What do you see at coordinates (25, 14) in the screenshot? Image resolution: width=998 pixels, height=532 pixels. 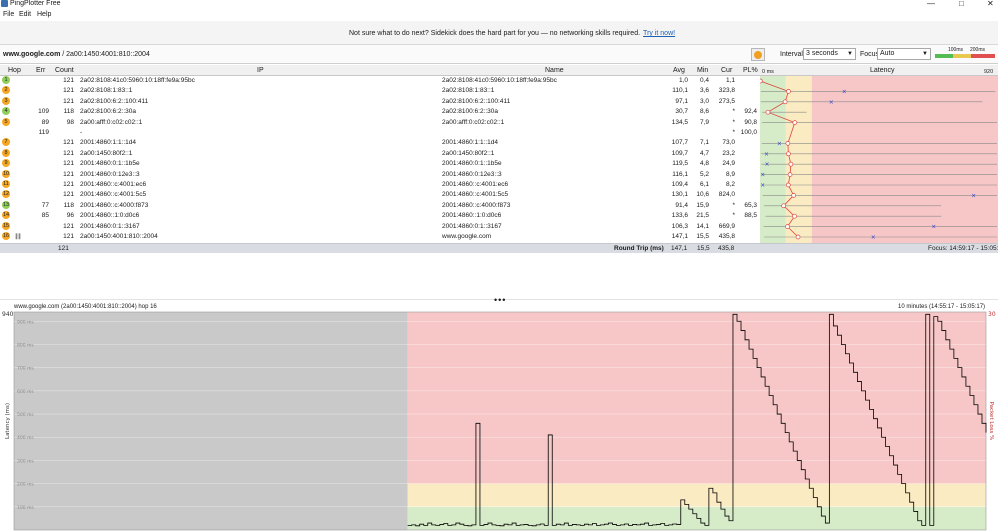 I see `menu-edit: Edit` at bounding box center [25, 14].